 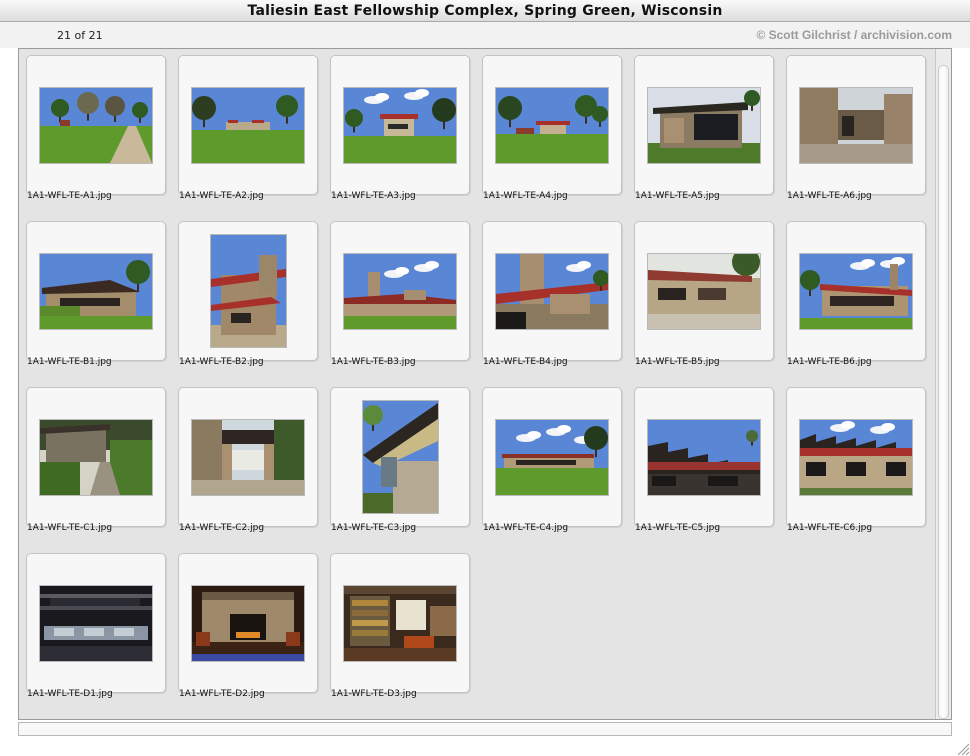 What do you see at coordinates (70, 528) in the screenshot?
I see `thumbnail-filename: 1A1-WFL-TE-C1.jpg` at bounding box center [70, 528].